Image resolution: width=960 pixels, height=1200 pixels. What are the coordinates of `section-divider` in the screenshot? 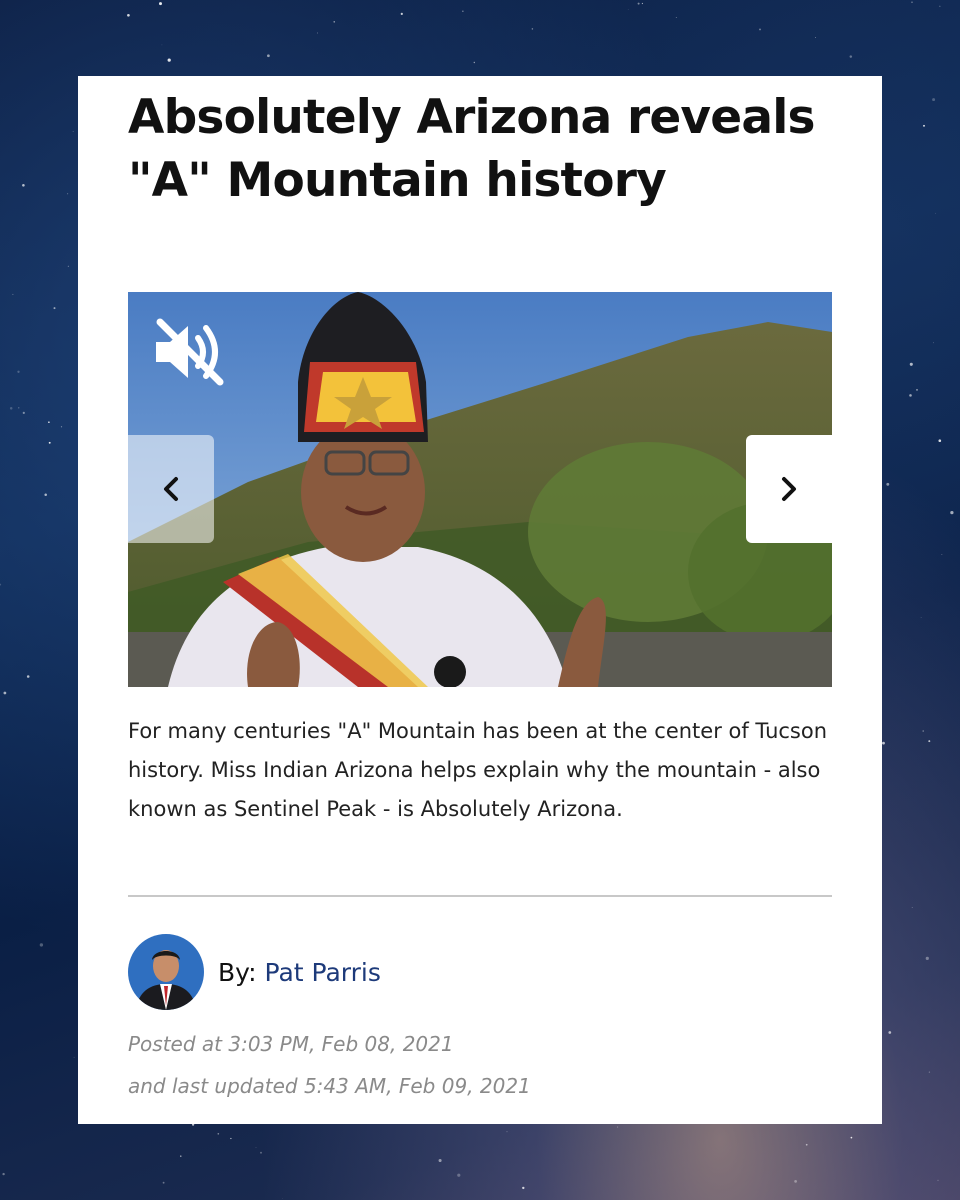 It's located at (480, 896).